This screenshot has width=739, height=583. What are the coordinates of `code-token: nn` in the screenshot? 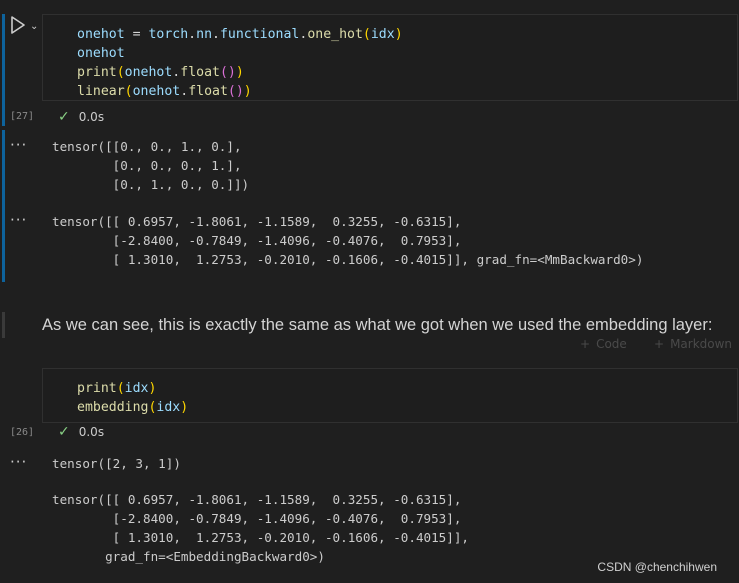 It's located at (204, 34).